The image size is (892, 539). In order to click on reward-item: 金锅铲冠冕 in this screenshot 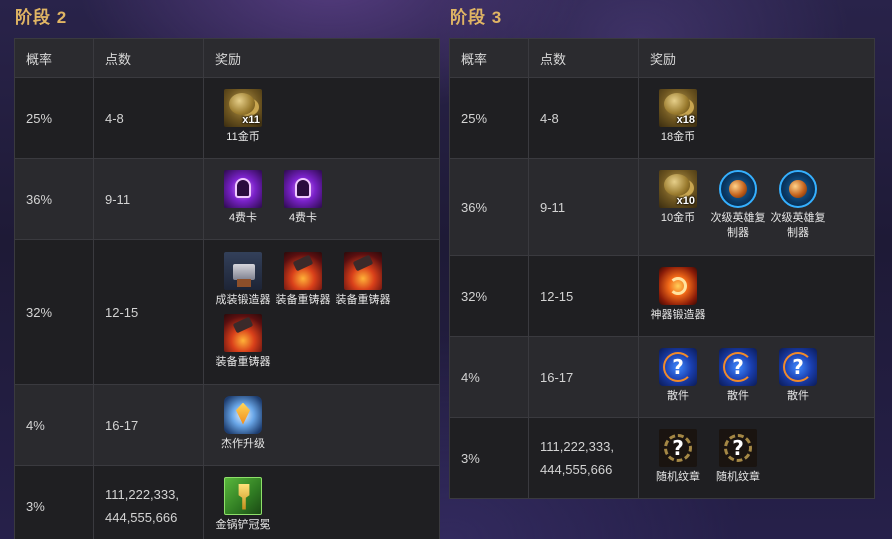, I will do `click(243, 504)`.